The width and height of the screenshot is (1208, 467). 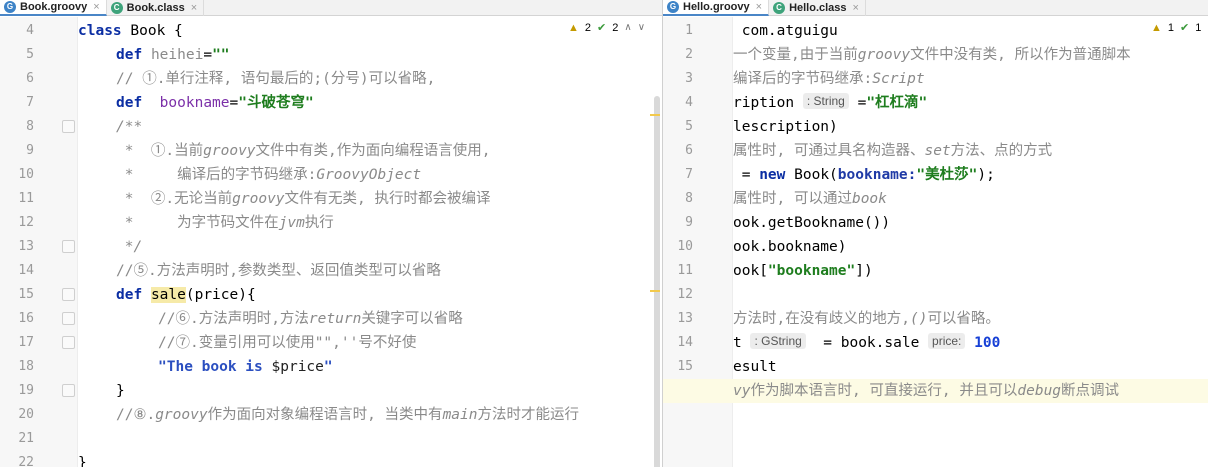 What do you see at coordinates (387, 199) in the screenshot?
I see `comment: 文件有无类, 执行时都会被编译` at bounding box center [387, 199].